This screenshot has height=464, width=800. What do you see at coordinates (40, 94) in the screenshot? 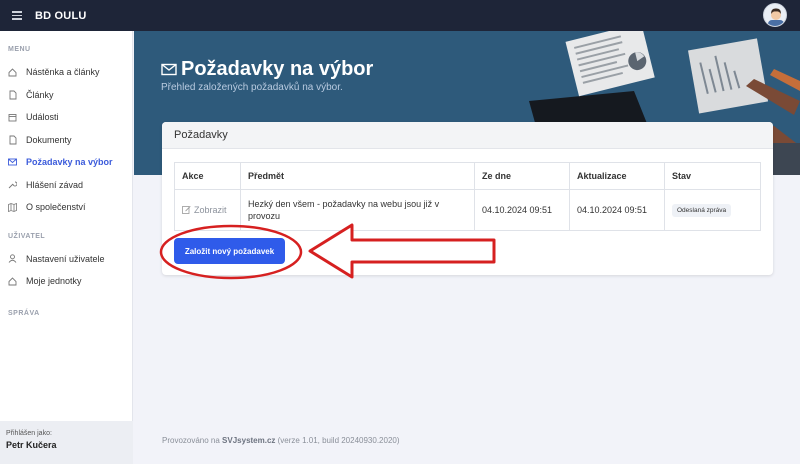
I see `sidebar-item-label: Články` at bounding box center [40, 94].